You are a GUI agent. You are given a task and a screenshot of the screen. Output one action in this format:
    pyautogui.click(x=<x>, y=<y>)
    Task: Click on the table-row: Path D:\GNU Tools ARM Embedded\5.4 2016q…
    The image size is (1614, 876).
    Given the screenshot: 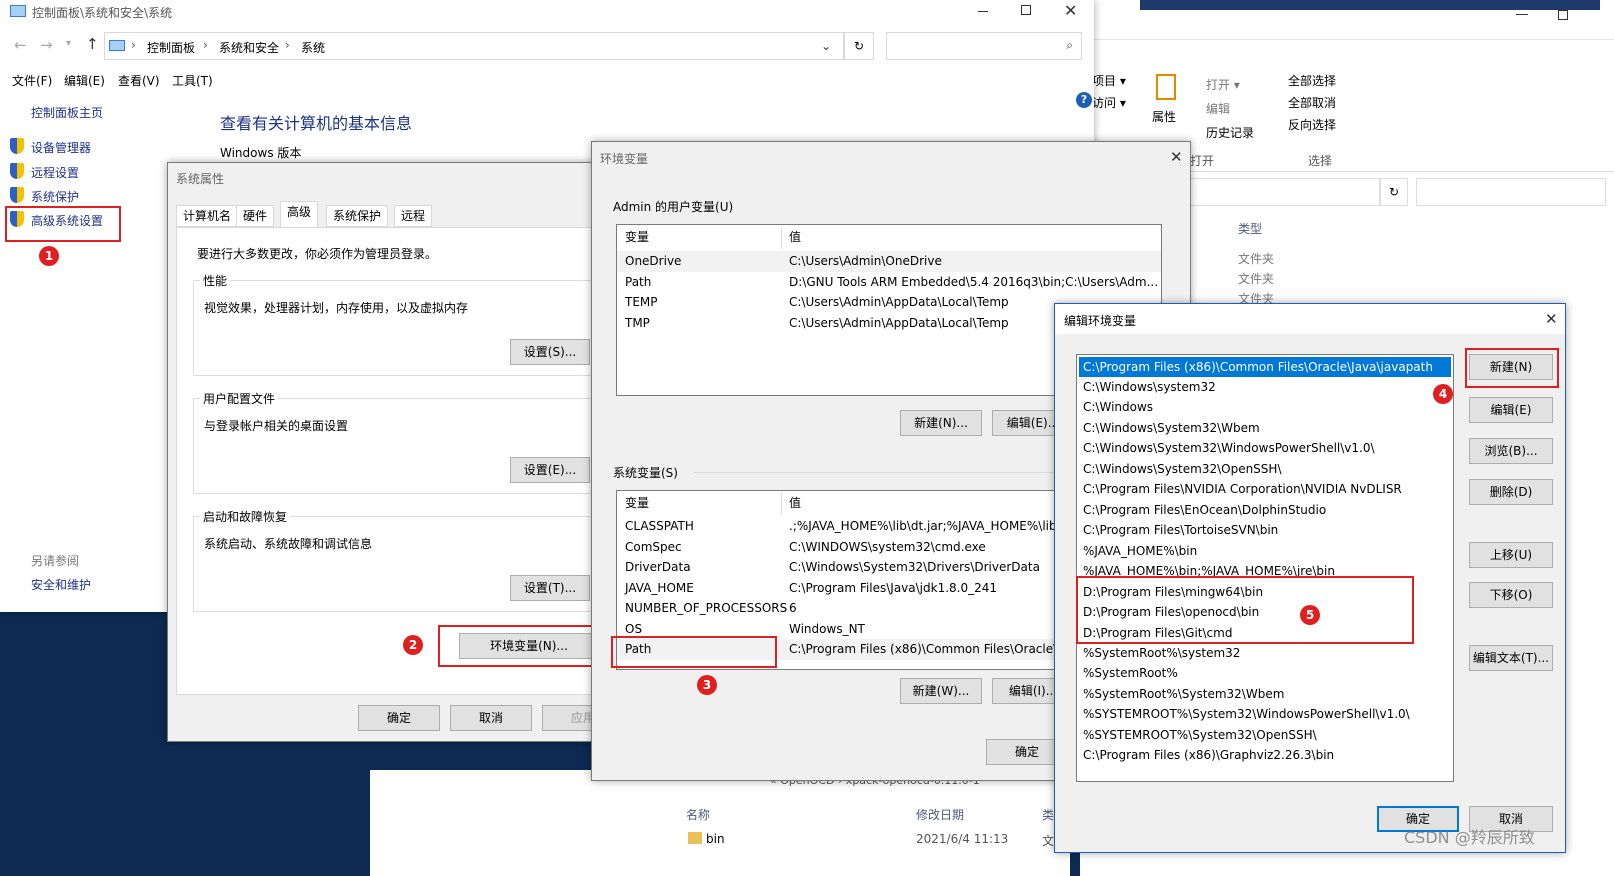 What is the action you would take?
    pyautogui.click(x=889, y=282)
    